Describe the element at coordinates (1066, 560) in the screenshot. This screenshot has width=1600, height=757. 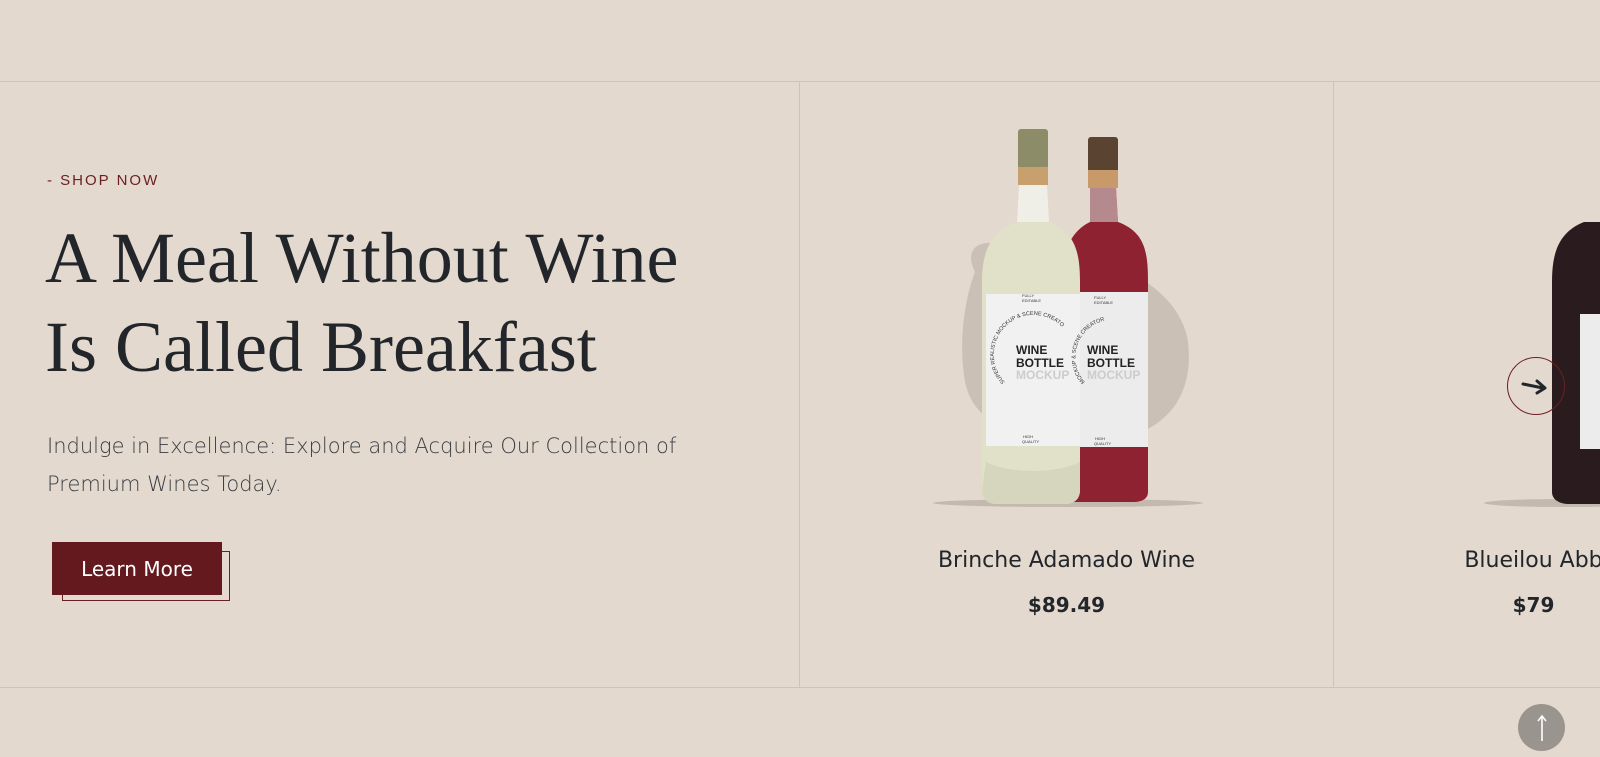
I see `product-name: Brinche Adamado Wine` at that location.